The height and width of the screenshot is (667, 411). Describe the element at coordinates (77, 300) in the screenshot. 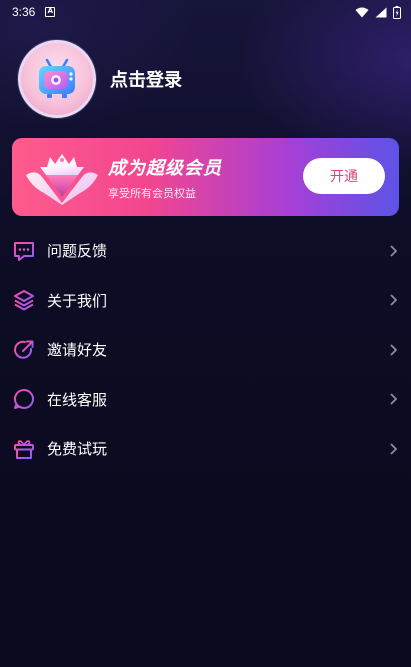

I see `menu-item-label: 关于我们` at that location.